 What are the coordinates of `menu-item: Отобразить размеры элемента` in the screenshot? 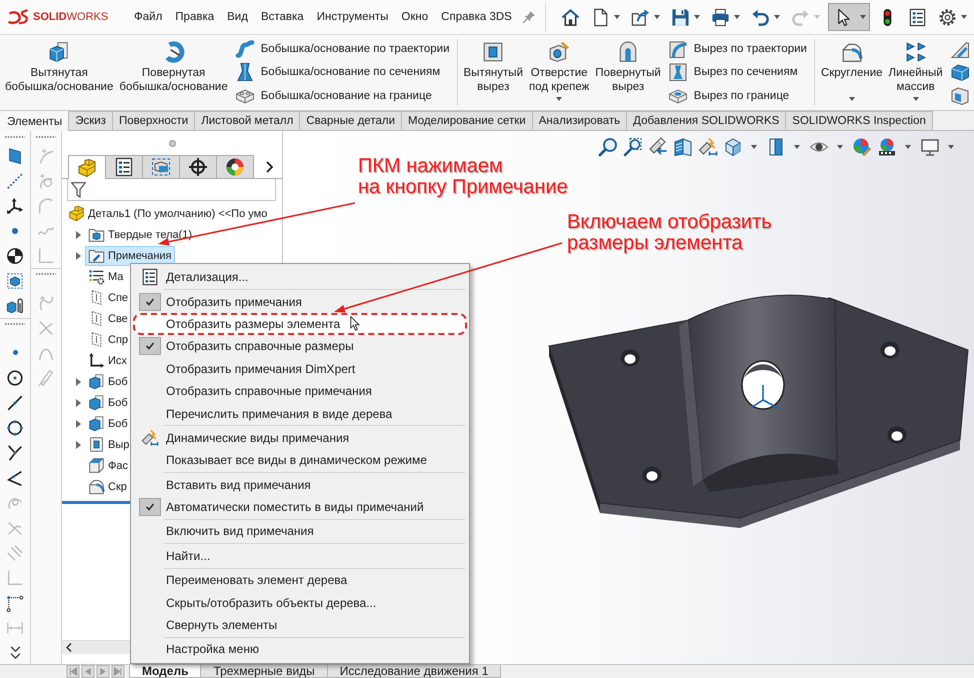 It's located at (300, 324).